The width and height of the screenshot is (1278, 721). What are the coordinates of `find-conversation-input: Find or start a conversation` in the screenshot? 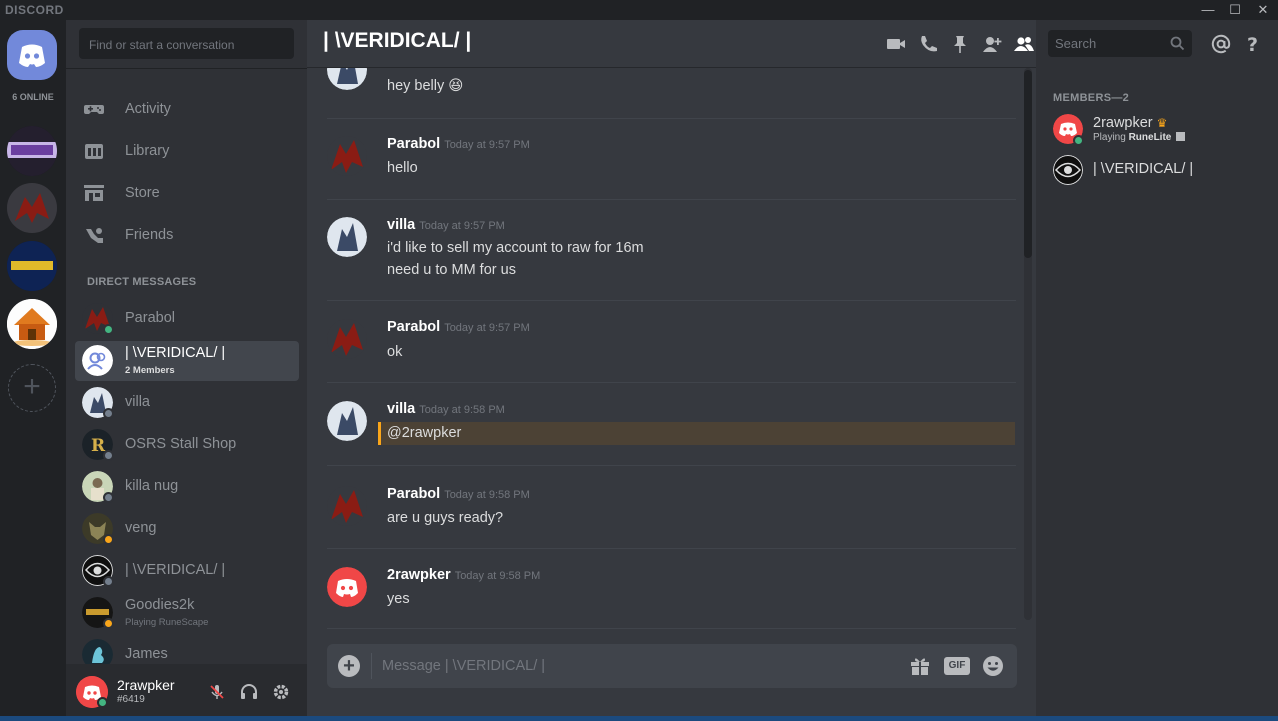 It's located at (186, 43).